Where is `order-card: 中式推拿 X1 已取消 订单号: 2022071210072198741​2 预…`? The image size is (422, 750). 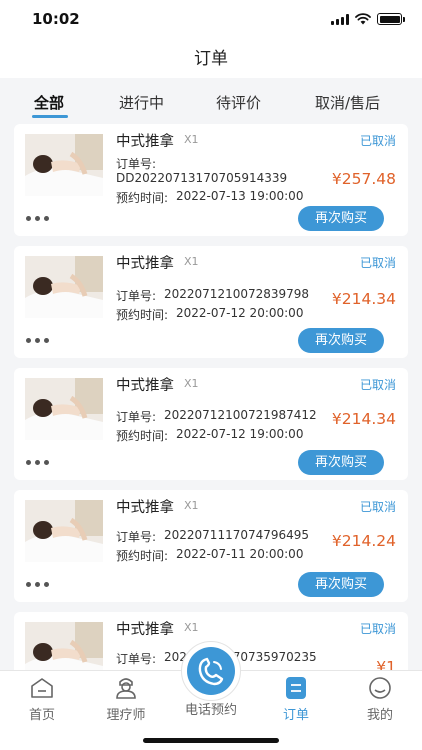
order-card: 中式推拿 X1 已取消 订单号: 2022071210072198741​2 预… is located at coordinates (211, 424).